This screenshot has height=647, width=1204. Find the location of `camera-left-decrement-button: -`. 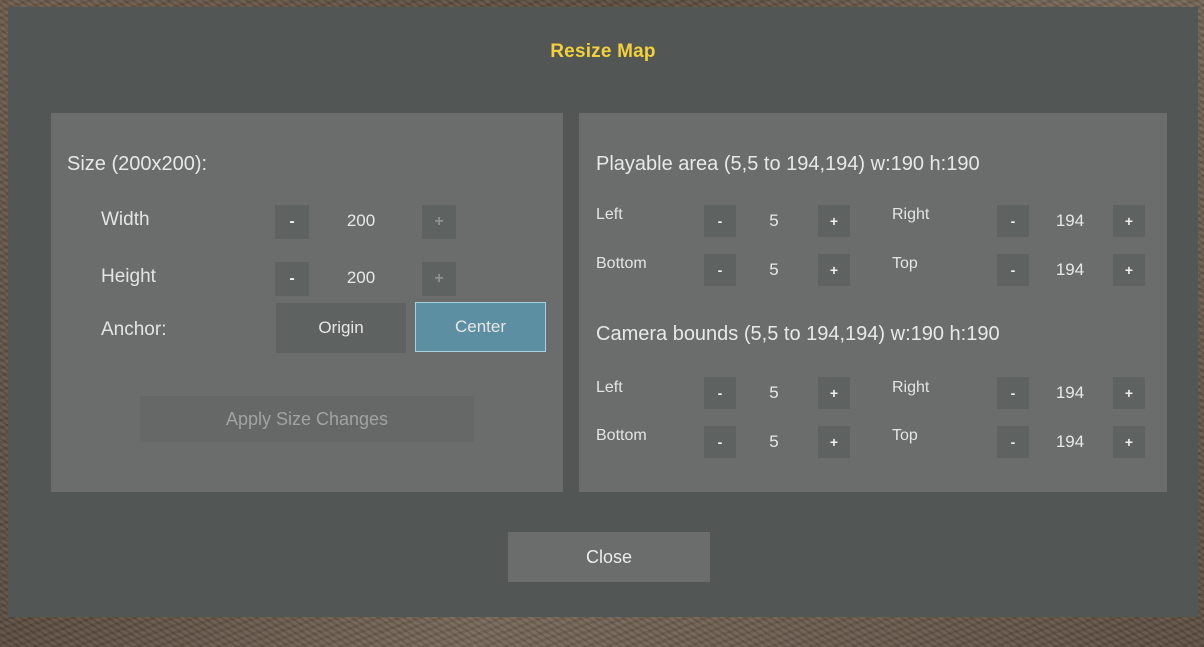

camera-left-decrement-button: - is located at coordinates (720, 393).